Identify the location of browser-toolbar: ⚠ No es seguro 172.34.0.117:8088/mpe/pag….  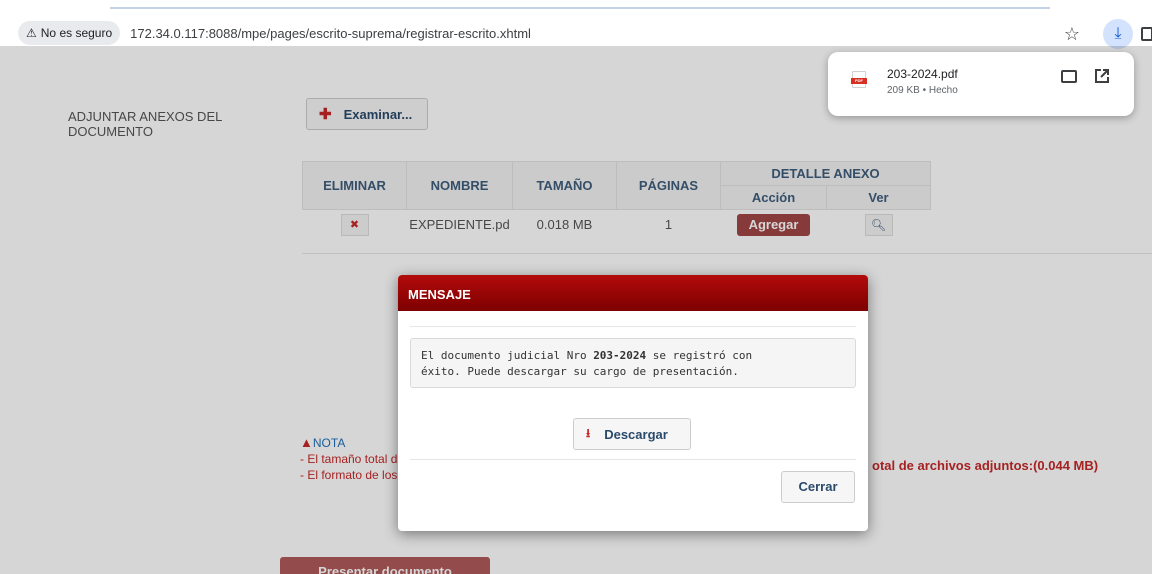
(576, 24).